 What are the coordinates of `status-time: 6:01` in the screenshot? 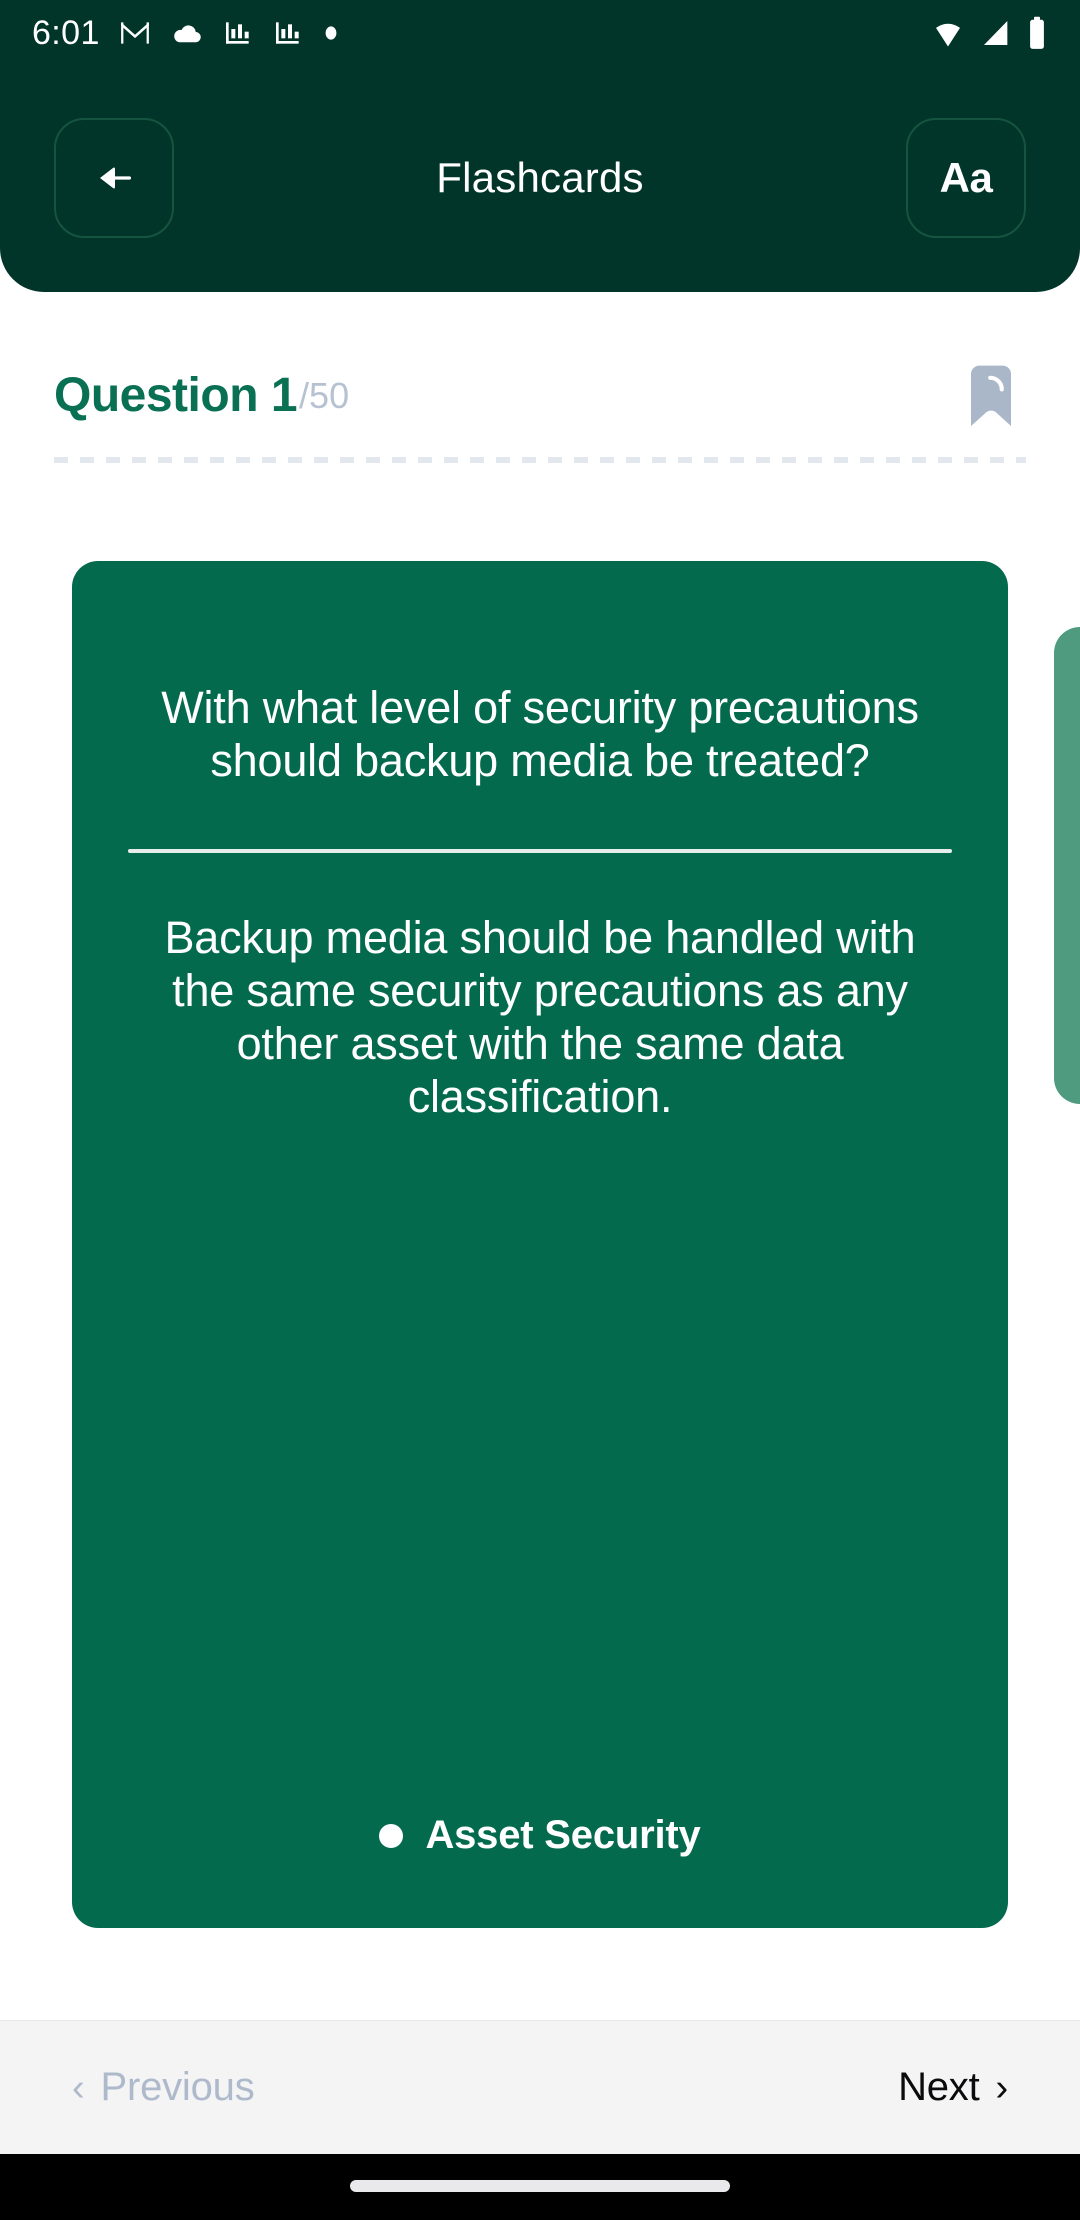 It's located at (66, 32).